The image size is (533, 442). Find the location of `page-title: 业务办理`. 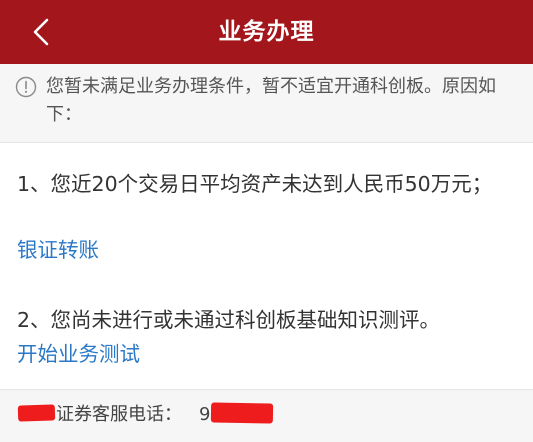

page-title: 业务办理 is located at coordinates (266, 32).